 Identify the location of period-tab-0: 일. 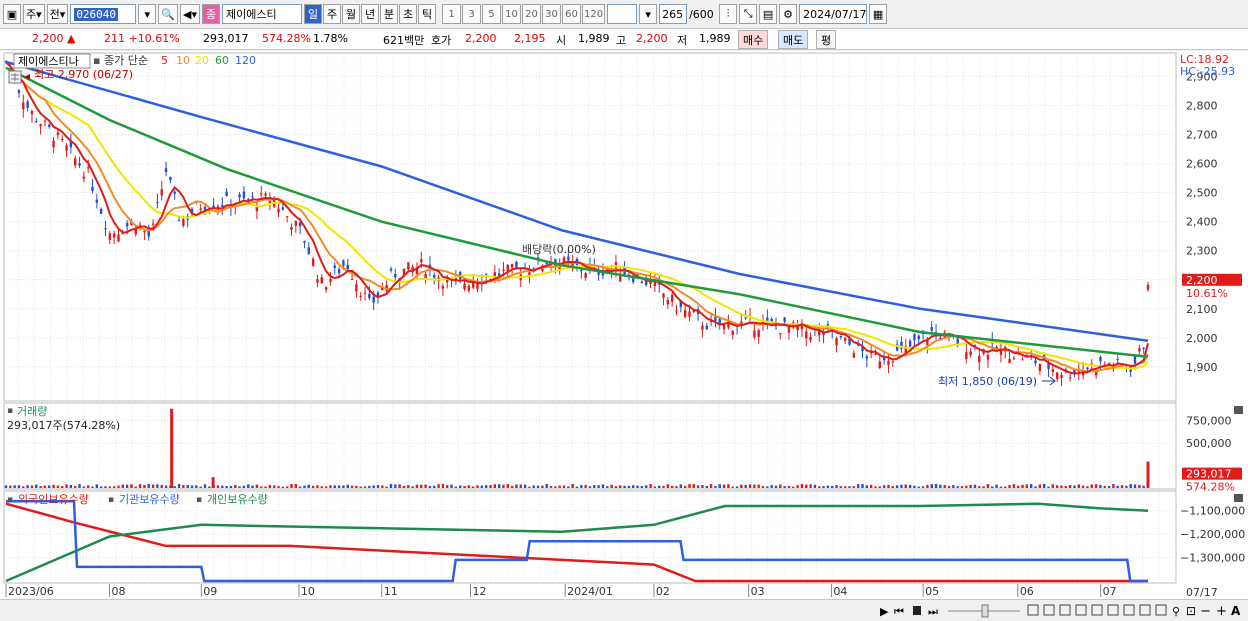
(313, 14).